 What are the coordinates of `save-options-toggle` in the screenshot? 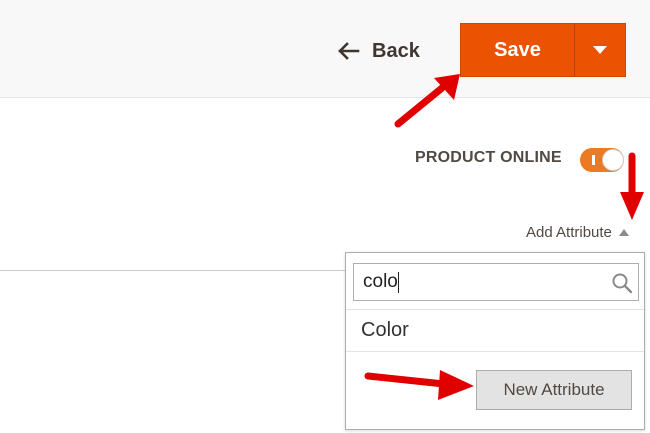 It's located at (600, 50).